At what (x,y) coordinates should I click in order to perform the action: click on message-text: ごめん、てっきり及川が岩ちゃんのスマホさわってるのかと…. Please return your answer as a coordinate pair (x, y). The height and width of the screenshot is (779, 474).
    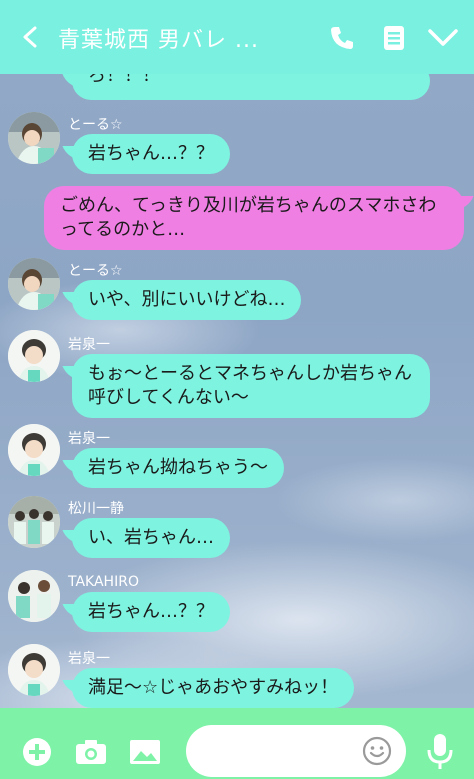
    Looking at the image, I should click on (248, 217).